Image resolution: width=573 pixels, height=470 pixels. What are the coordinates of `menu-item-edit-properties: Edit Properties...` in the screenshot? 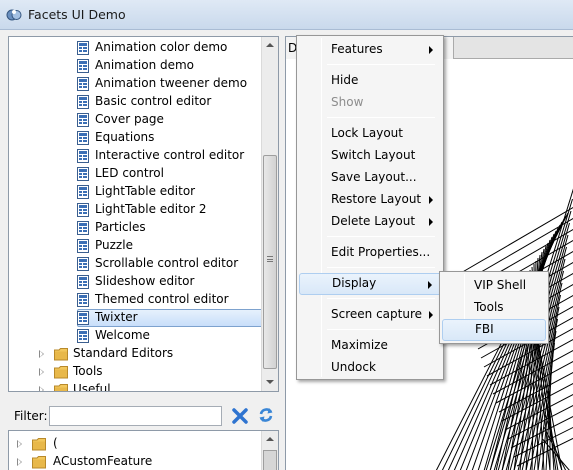 It's located at (371, 253).